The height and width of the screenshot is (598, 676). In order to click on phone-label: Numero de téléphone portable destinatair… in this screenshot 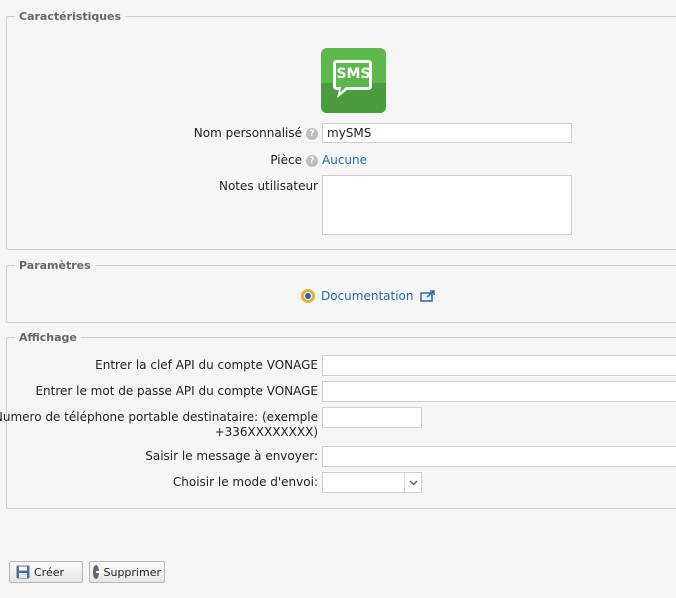, I will do `click(159, 424)`.